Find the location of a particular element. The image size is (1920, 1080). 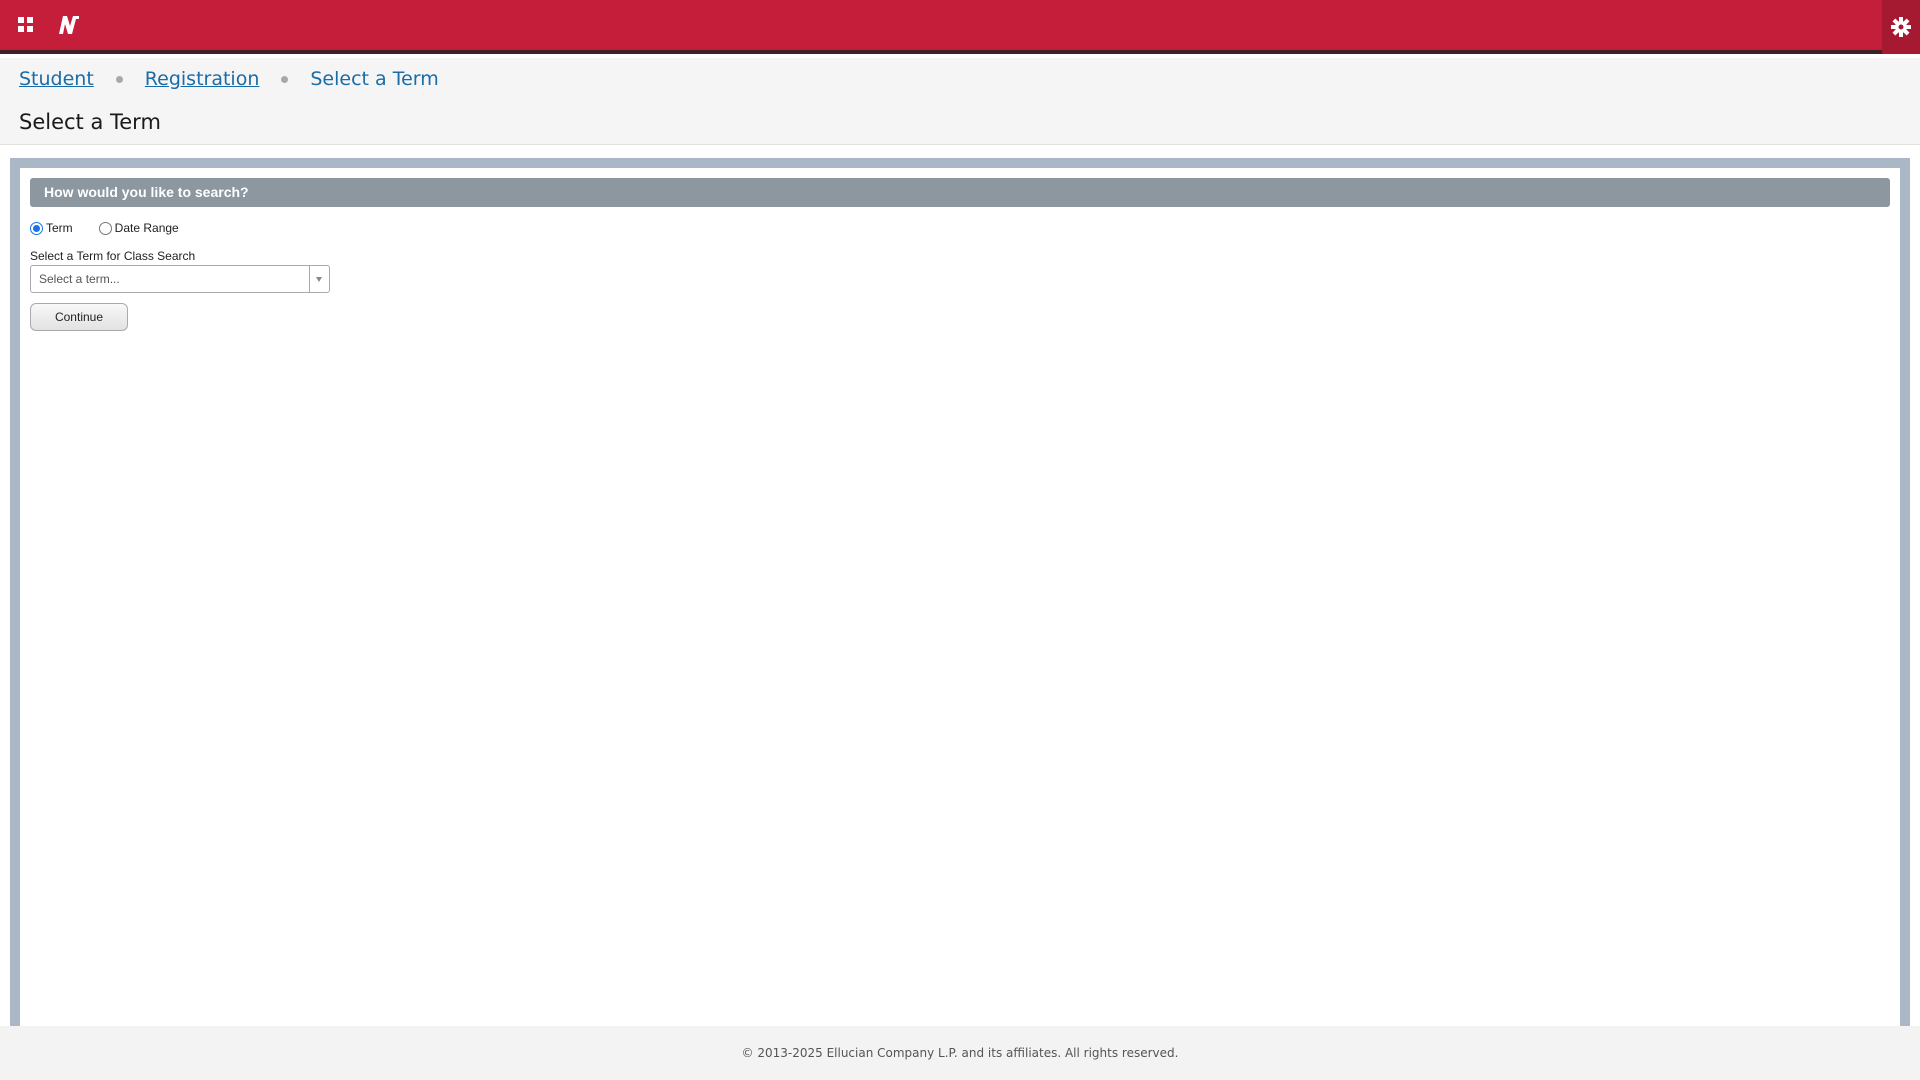

breadcrumb: Student Registration Select a Term is located at coordinates (229, 79).